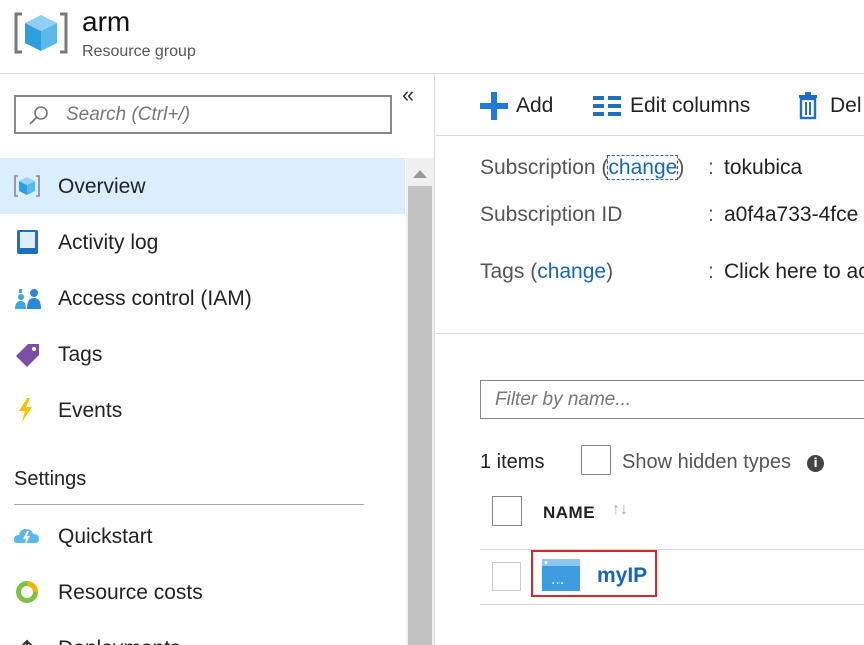 The height and width of the screenshot is (645, 864). Describe the element at coordinates (27, 592) in the screenshot. I see `cost-circle-icon` at that location.